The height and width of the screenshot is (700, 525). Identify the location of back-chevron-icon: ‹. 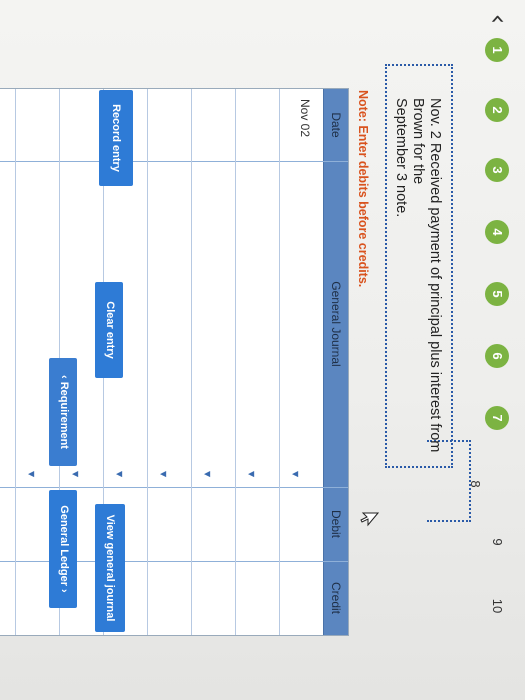
(498, 19).